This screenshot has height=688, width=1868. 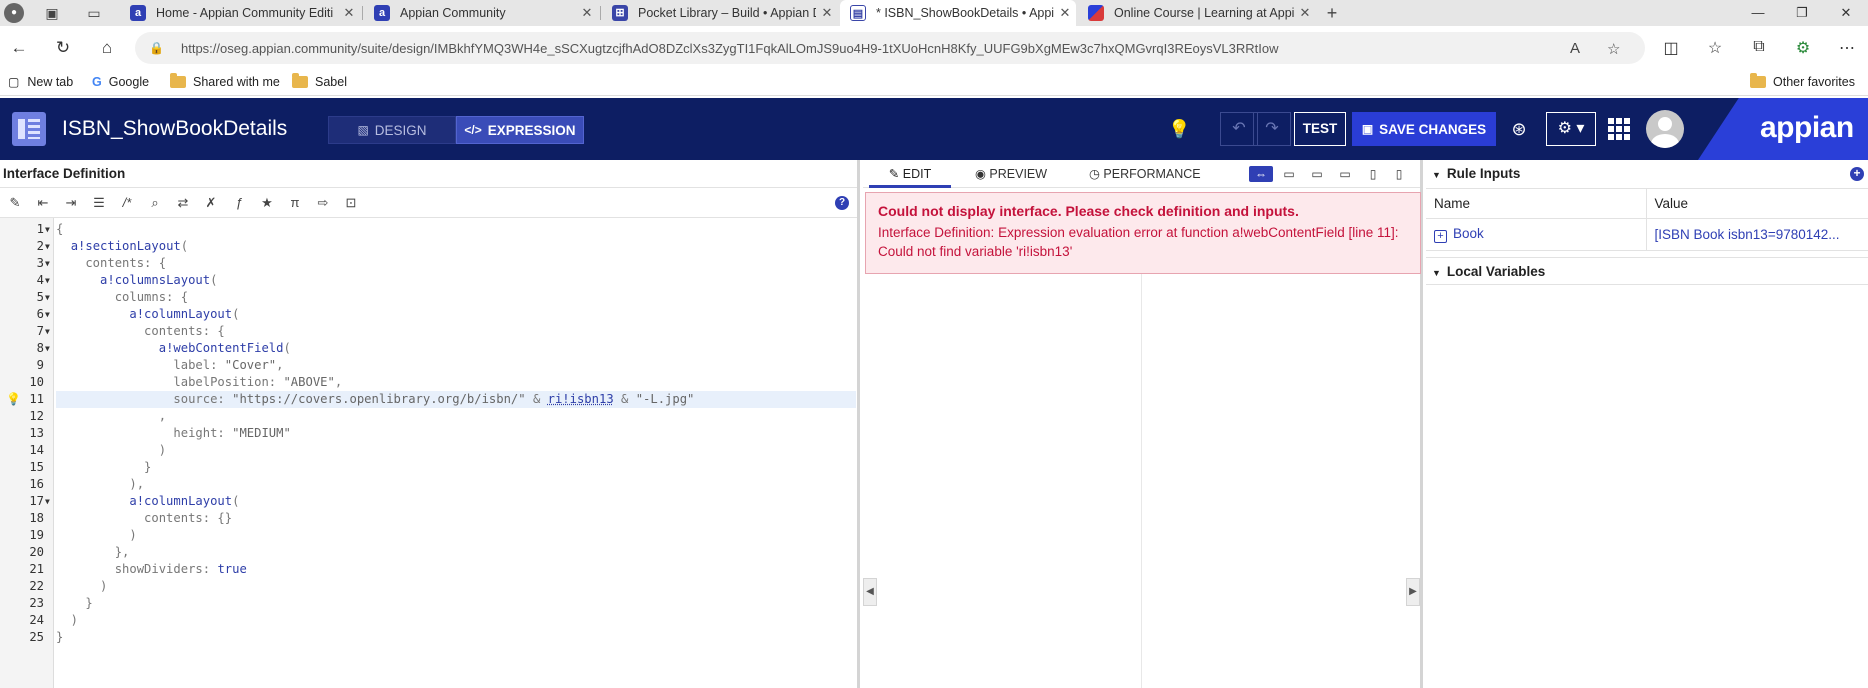 I want to click on code-line: a!webContentField(, so click(x=173, y=348).